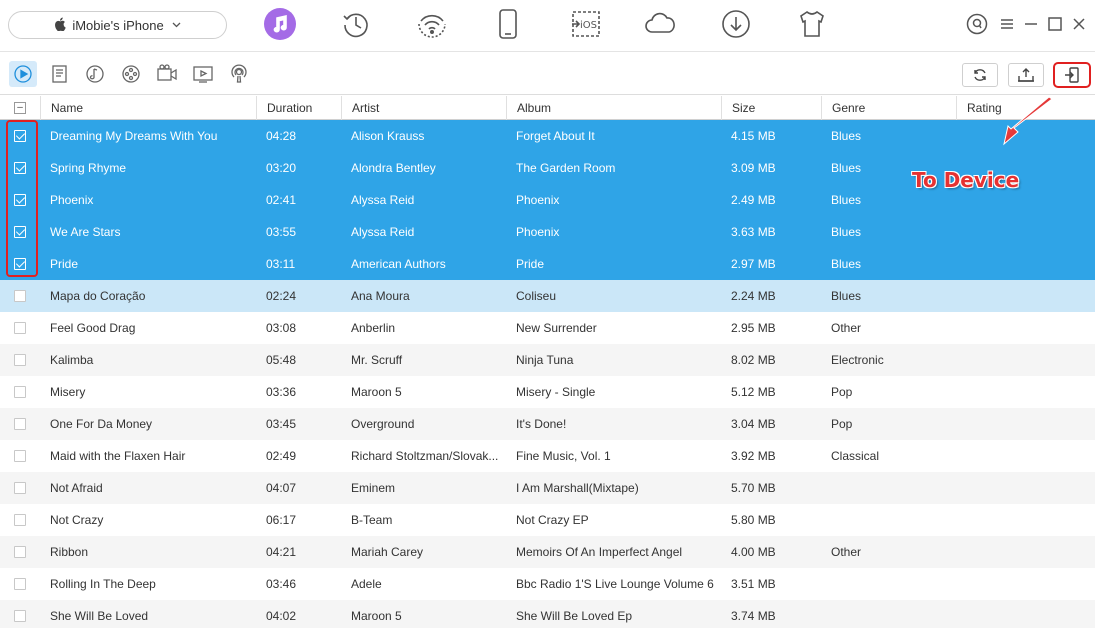 The height and width of the screenshot is (628, 1095). I want to click on column-rating: Rating, so click(1025, 108).